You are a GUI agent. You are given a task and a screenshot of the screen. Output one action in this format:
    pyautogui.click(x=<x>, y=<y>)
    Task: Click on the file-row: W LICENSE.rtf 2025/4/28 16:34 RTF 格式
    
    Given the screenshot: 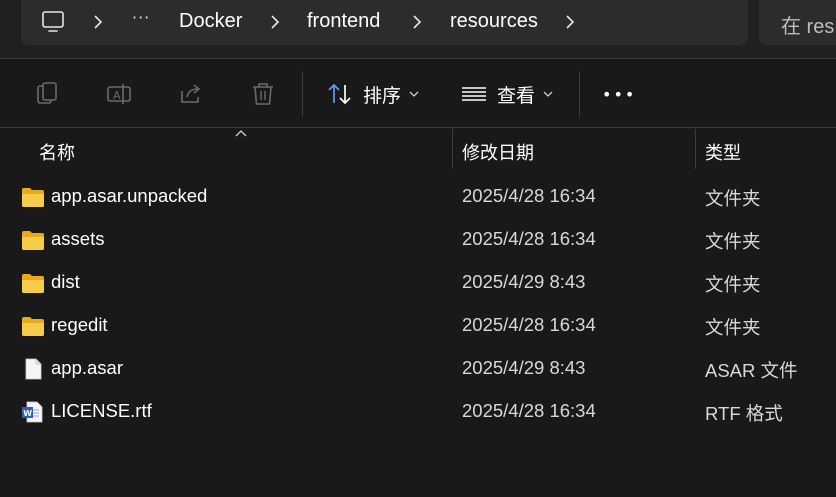 What is the action you would take?
    pyautogui.click(x=418, y=412)
    